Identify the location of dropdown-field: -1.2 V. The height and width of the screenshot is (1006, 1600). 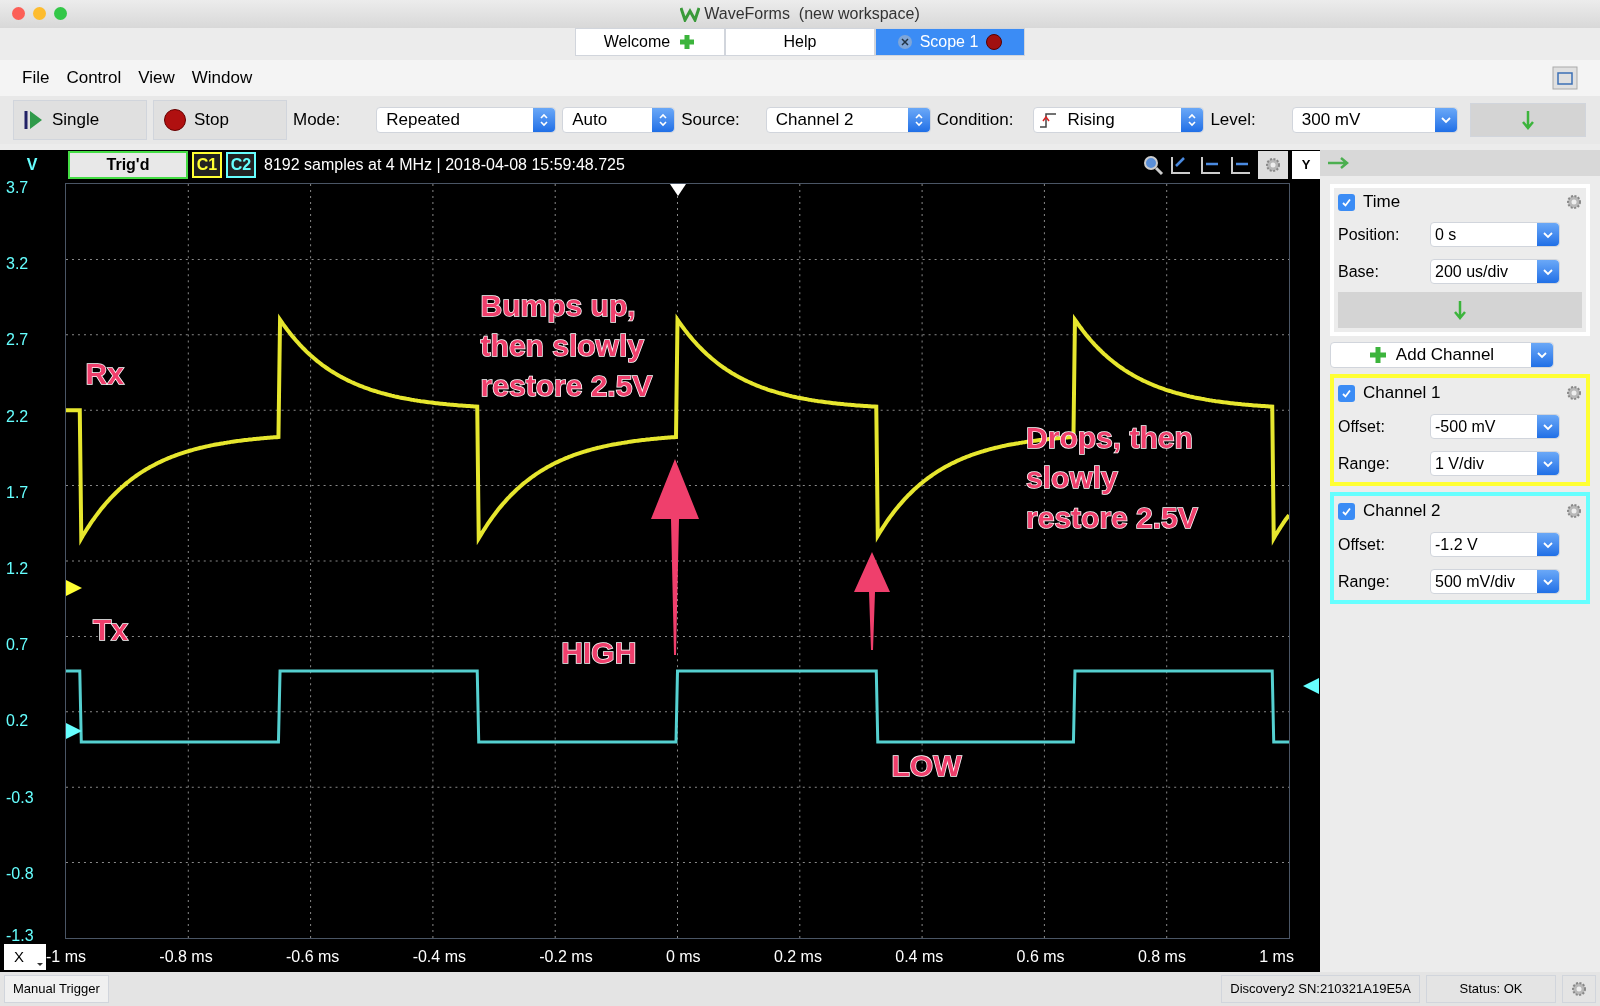
(1495, 544).